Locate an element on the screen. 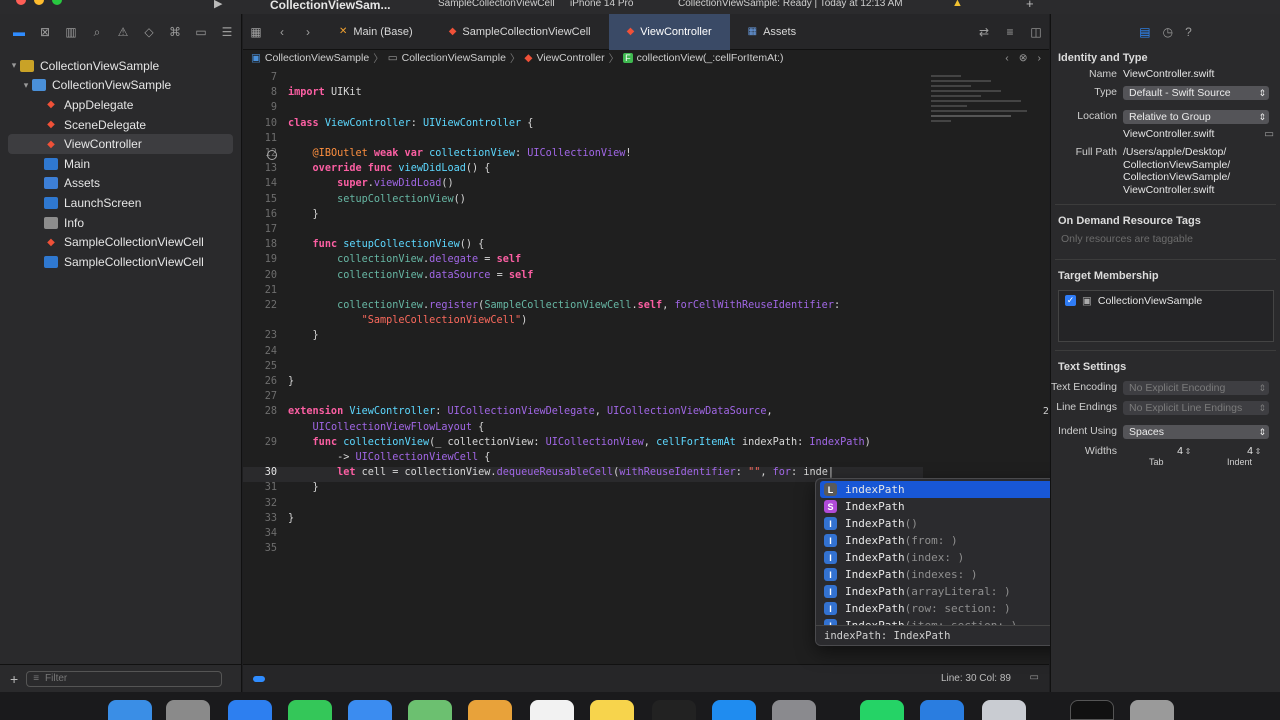  line-number: 7 is located at coordinates (260, 77).